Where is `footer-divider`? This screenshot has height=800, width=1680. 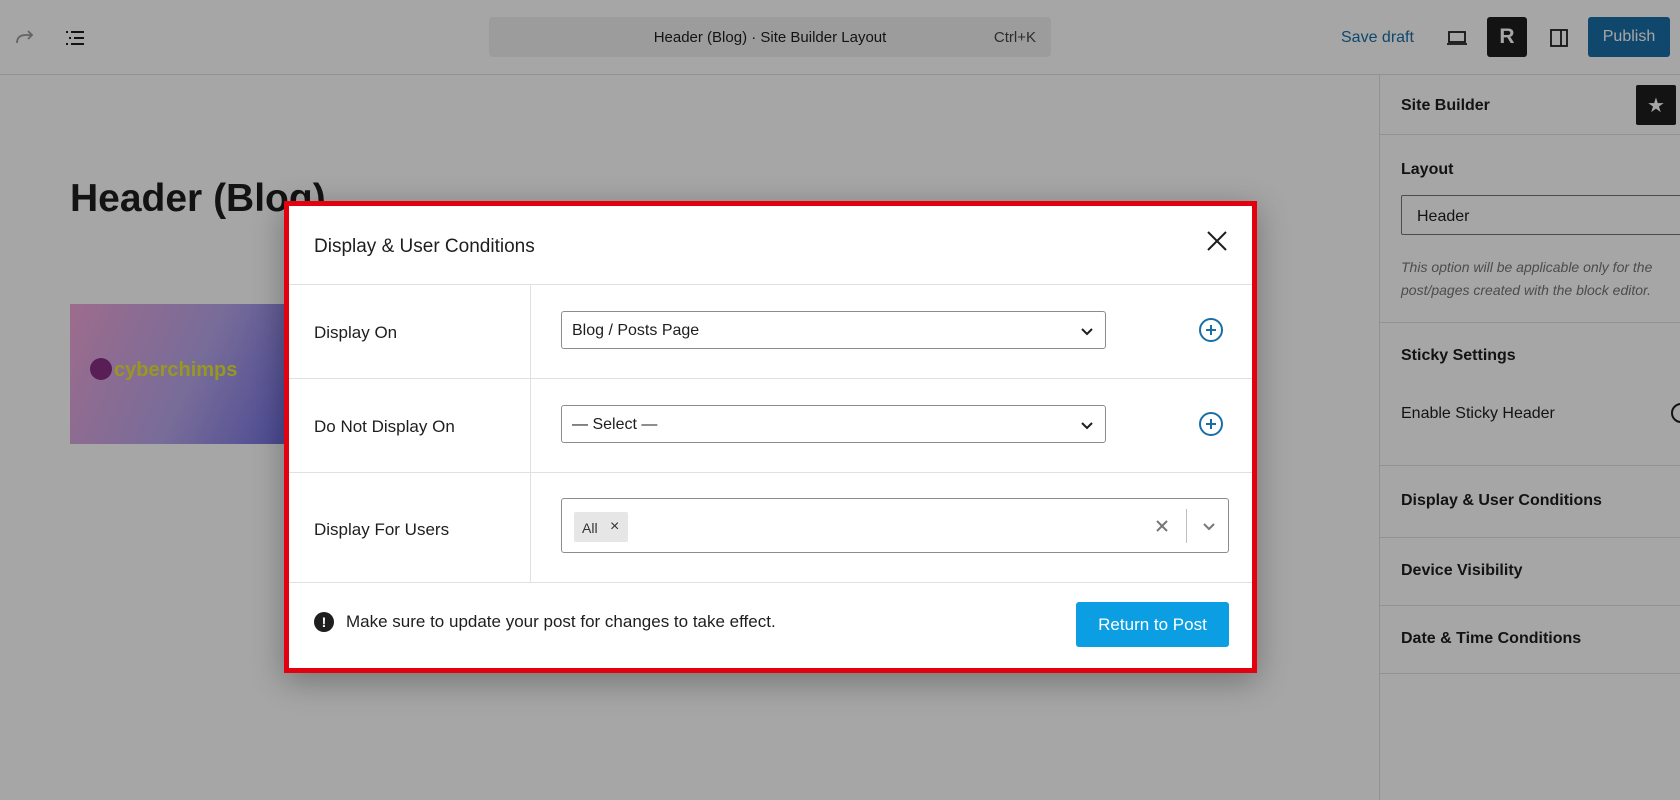
footer-divider is located at coordinates (770, 582).